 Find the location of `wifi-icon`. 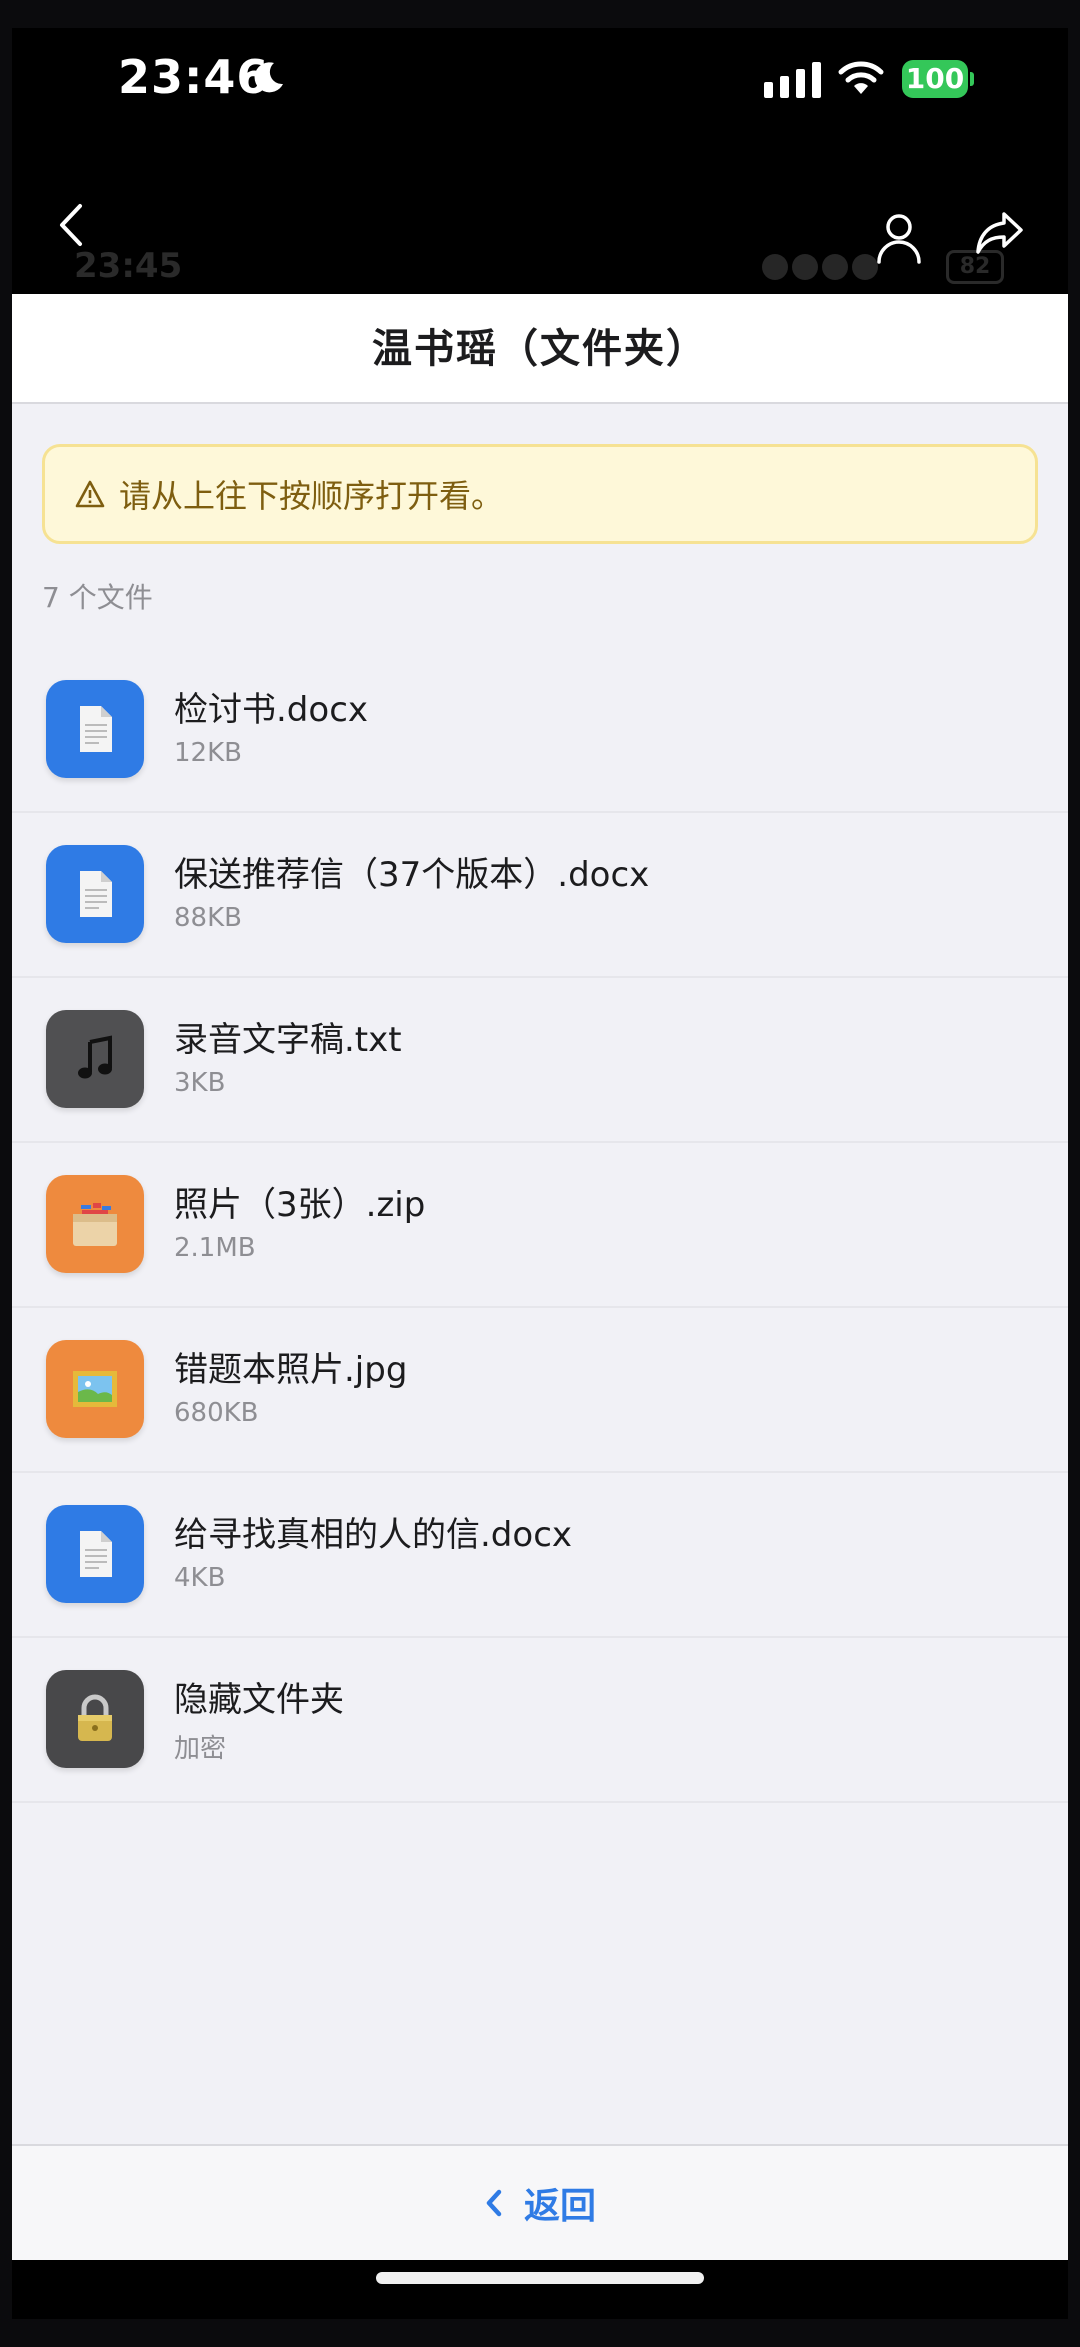

wifi-icon is located at coordinates (861, 77).